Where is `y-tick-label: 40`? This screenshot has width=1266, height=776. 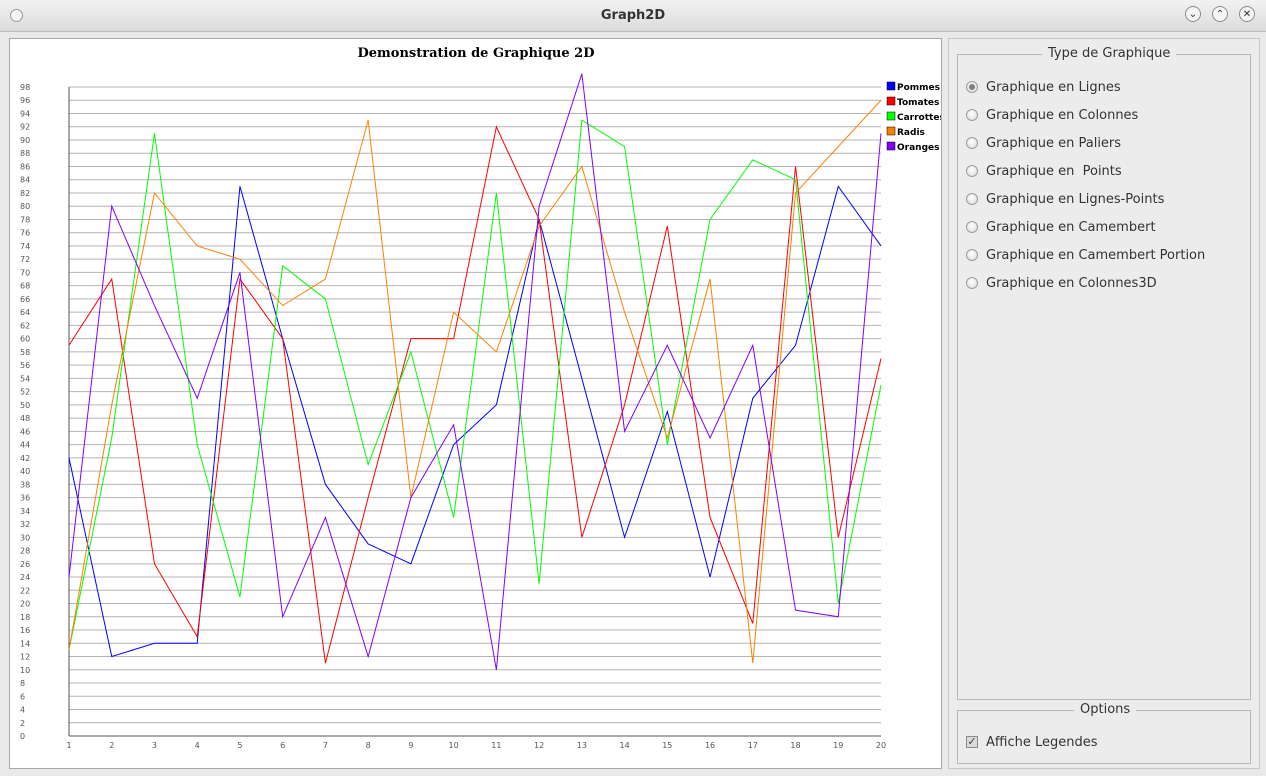 y-tick-label: 40 is located at coordinates (25, 471).